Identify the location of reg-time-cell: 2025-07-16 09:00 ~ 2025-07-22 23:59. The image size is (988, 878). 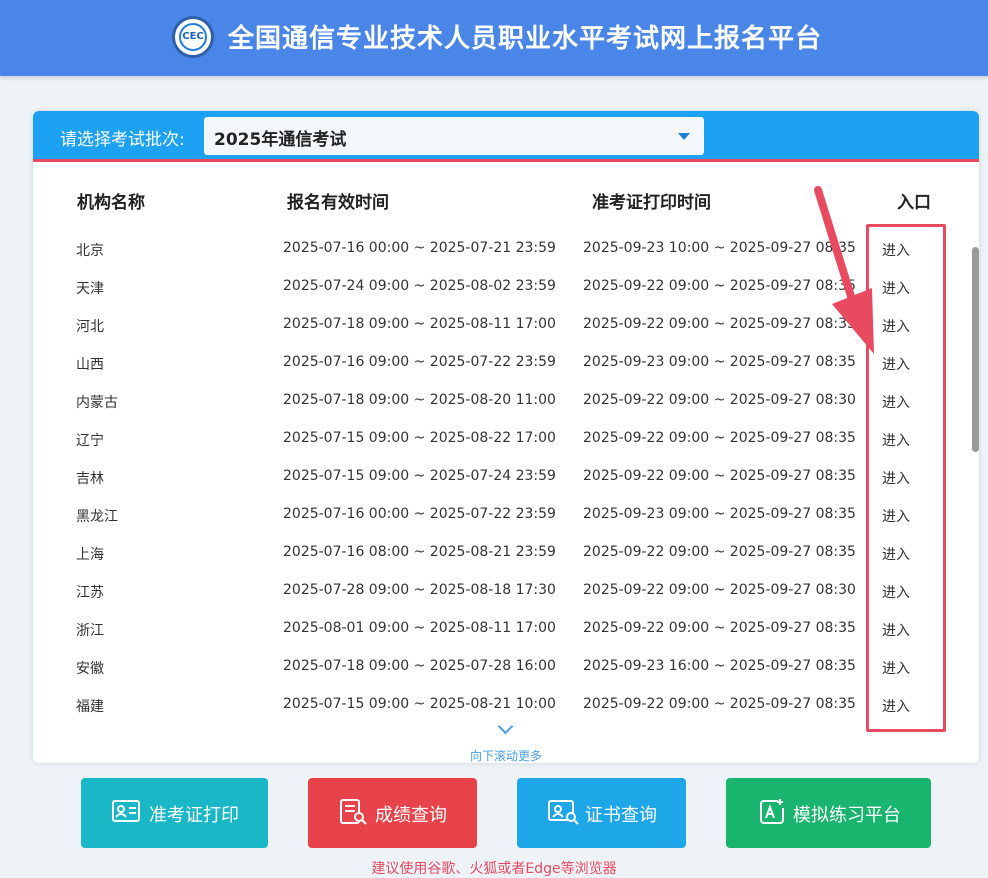
(419, 362).